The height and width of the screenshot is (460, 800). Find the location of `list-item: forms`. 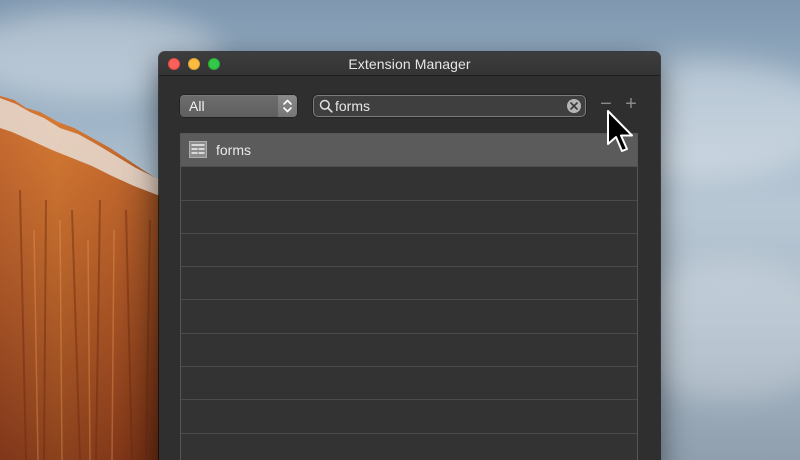

list-item: forms is located at coordinates (409, 151).